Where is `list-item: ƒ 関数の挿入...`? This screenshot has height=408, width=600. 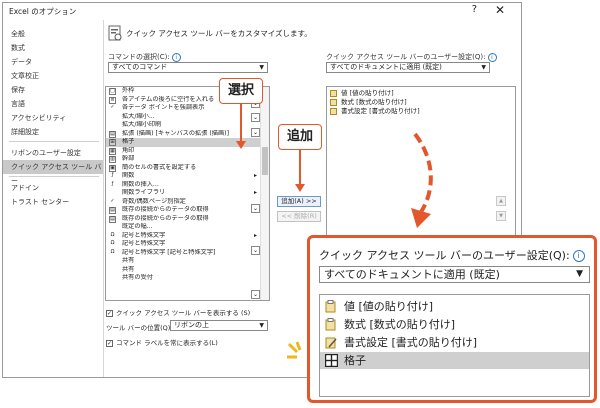
list-item: ƒ 関数の挿入... is located at coordinates (183, 185).